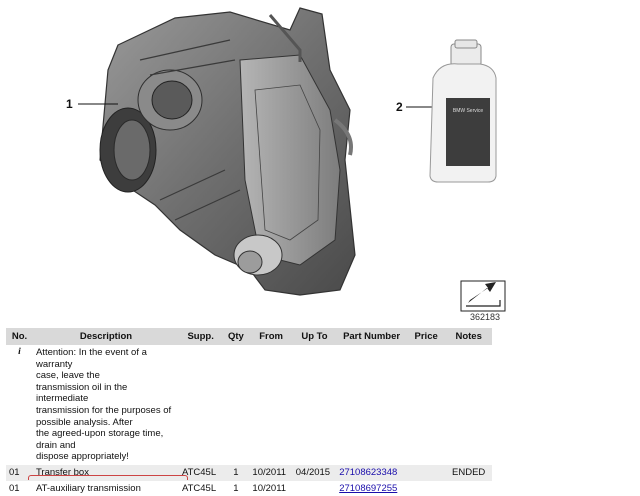 This screenshot has width=640, height=496. What do you see at coordinates (236, 336) in the screenshot?
I see `header-qty: Qty` at bounding box center [236, 336].